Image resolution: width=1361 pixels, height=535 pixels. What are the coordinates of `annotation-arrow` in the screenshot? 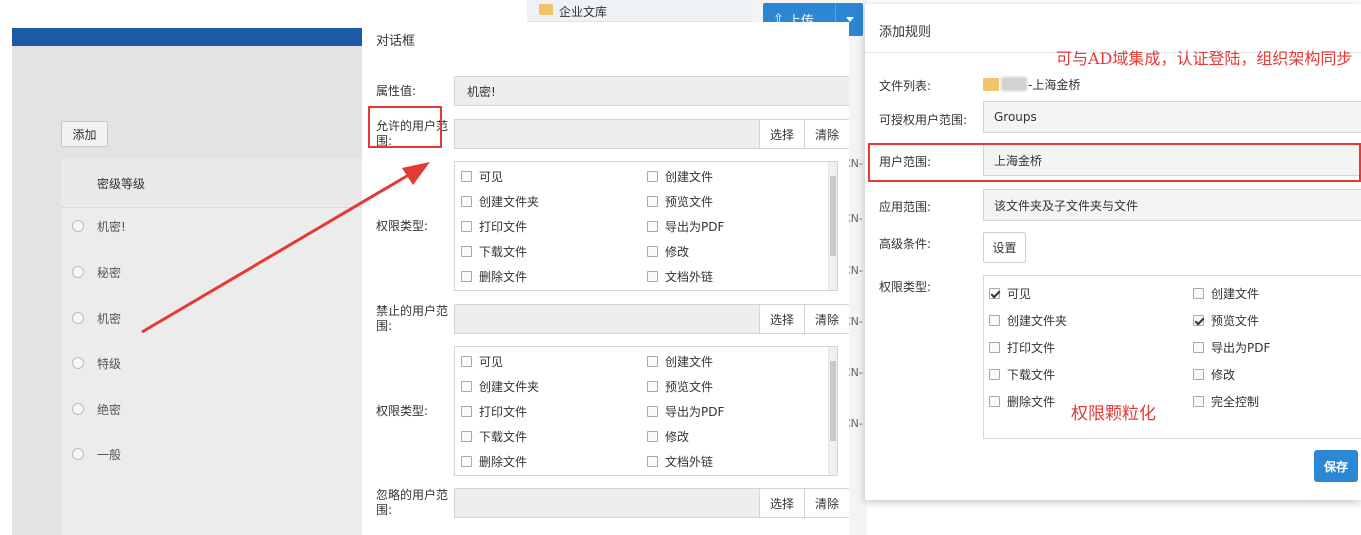 It's located at (285, 248).